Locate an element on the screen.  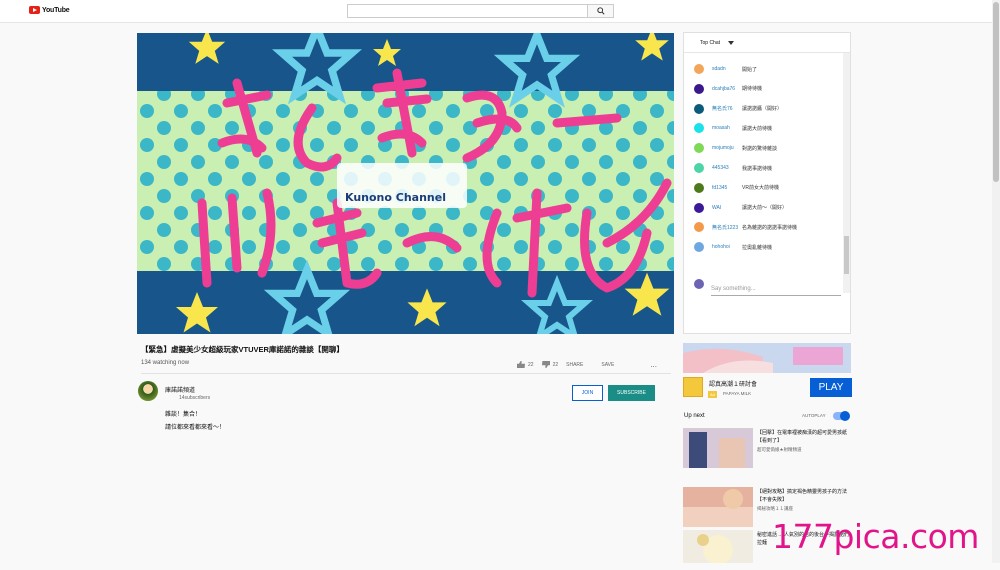
play-logo-icon is located at coordinates (34, 10).